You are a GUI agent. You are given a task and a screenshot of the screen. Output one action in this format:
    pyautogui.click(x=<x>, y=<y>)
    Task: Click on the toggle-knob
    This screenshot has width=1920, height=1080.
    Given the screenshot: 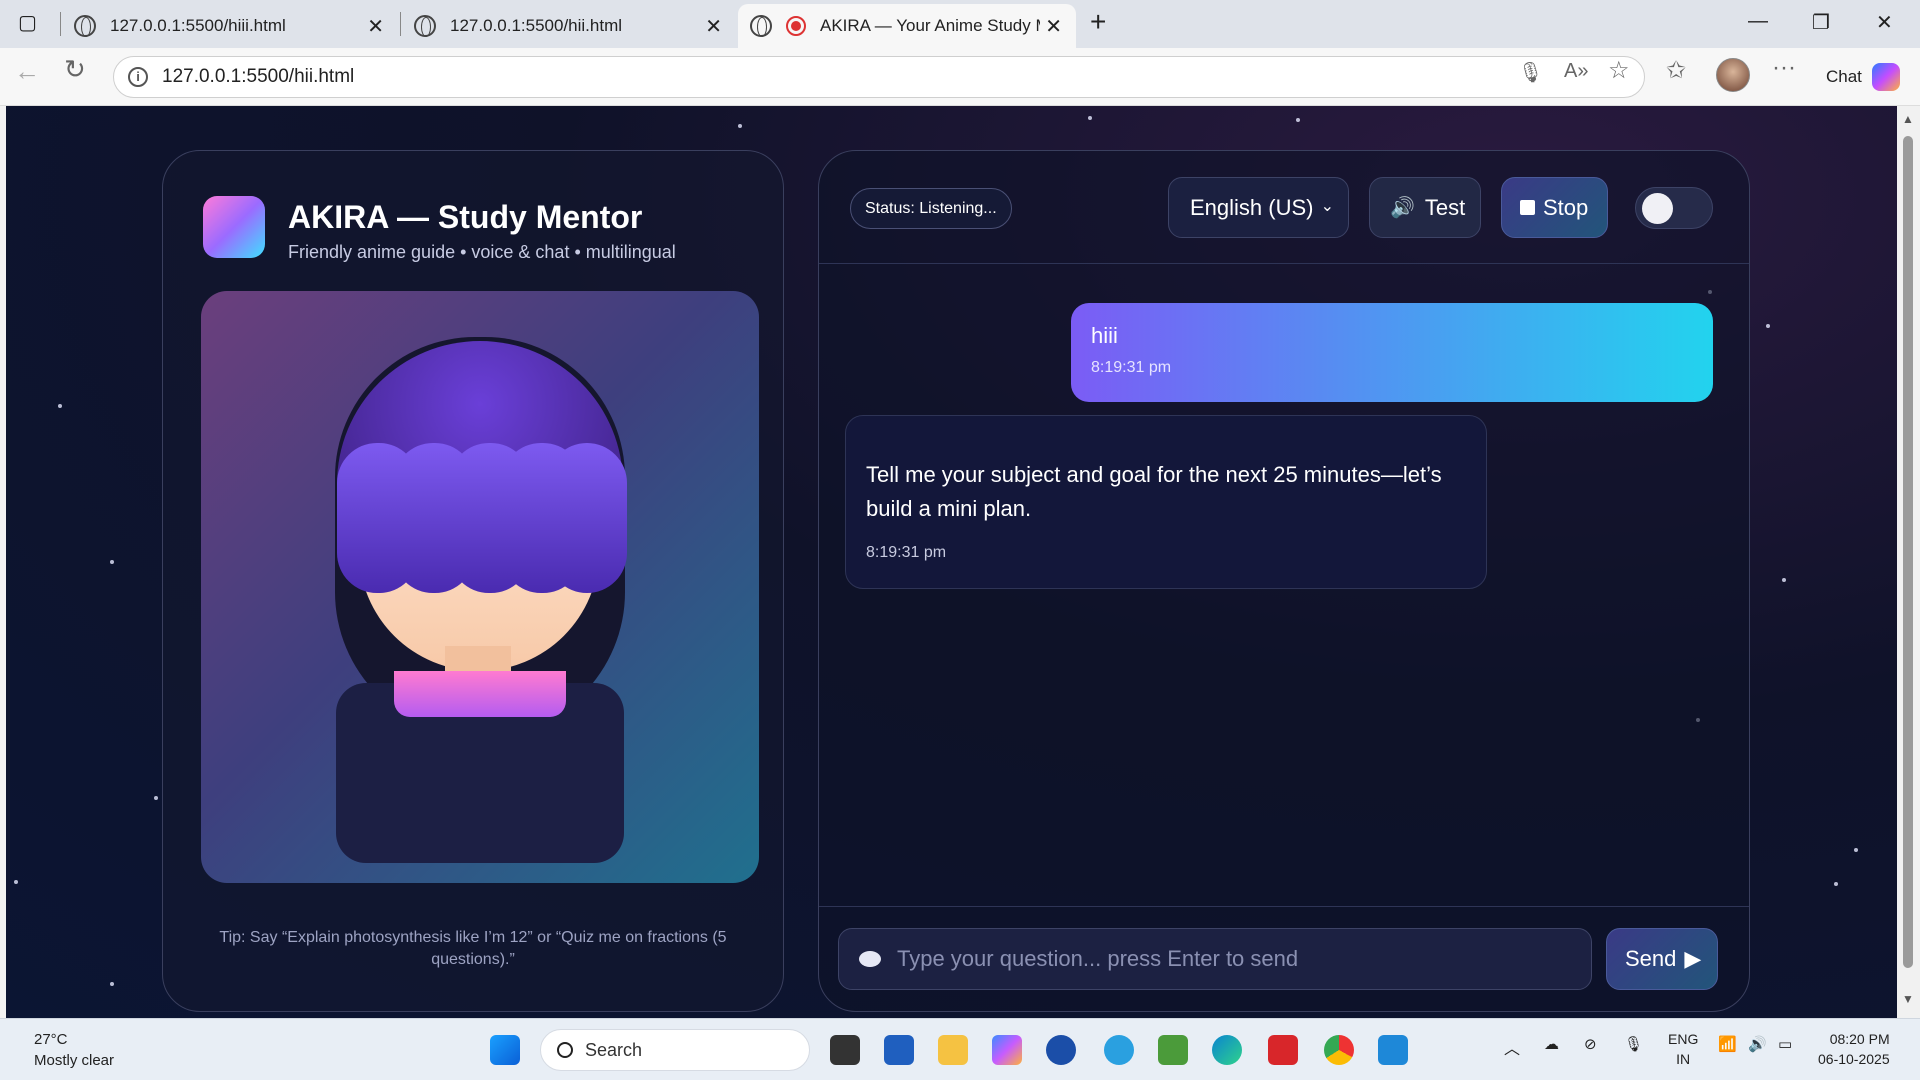 What is the action you would take?
    pyautogui.click(x=1657, y=208)
    